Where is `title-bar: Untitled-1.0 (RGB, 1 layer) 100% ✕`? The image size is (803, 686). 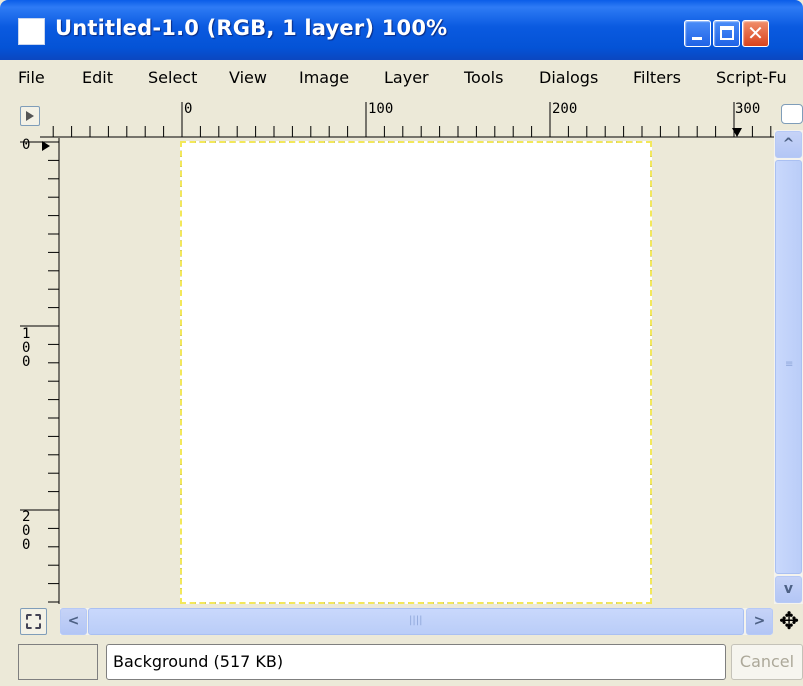 title-bar: Untitled-1.0 (RGB, 1 layer) 100% ✕ is located at coordinates (401, 30).